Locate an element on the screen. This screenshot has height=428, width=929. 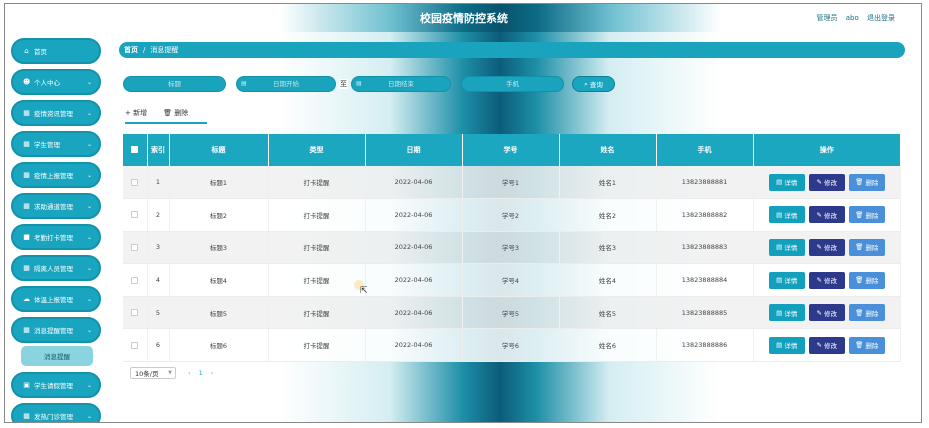
search-button-label: 查询 is located at coordinates (596, 85).